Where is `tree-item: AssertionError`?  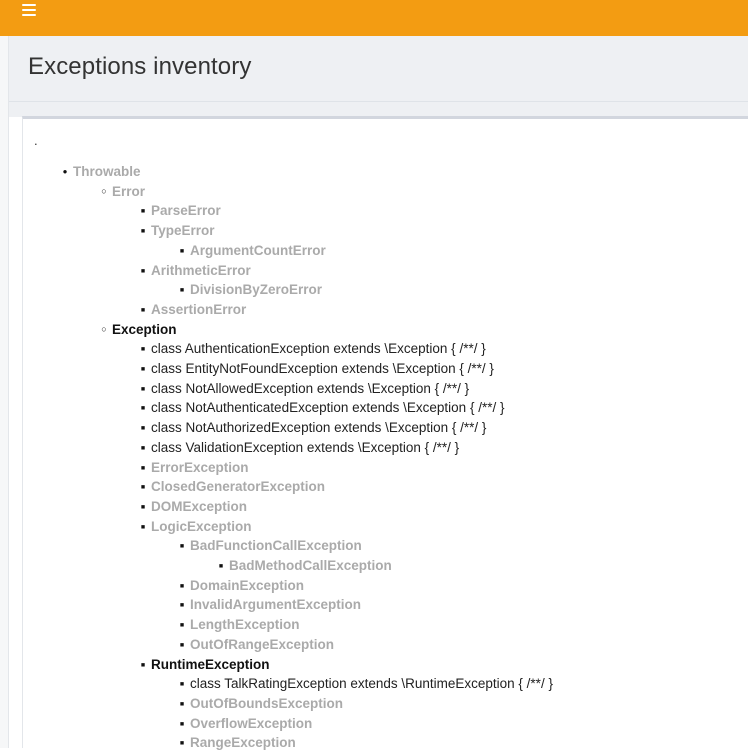
tree-item: AssertionError is located at coordinates (198, 310).